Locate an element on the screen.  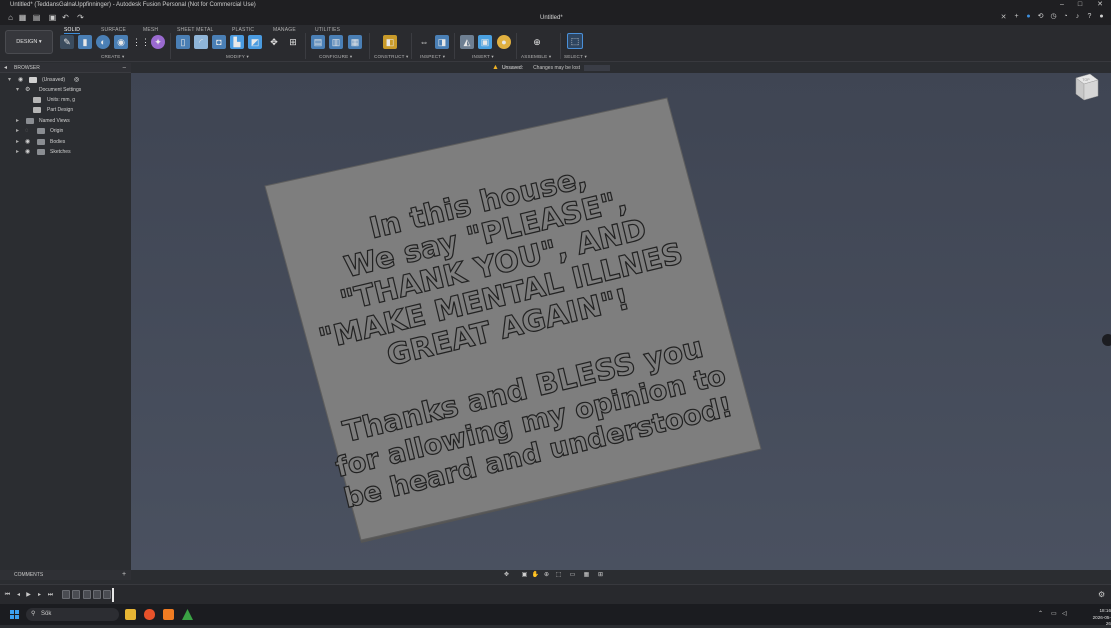
insert-derive-icon: ◭ is located at coordinates (467, 42).